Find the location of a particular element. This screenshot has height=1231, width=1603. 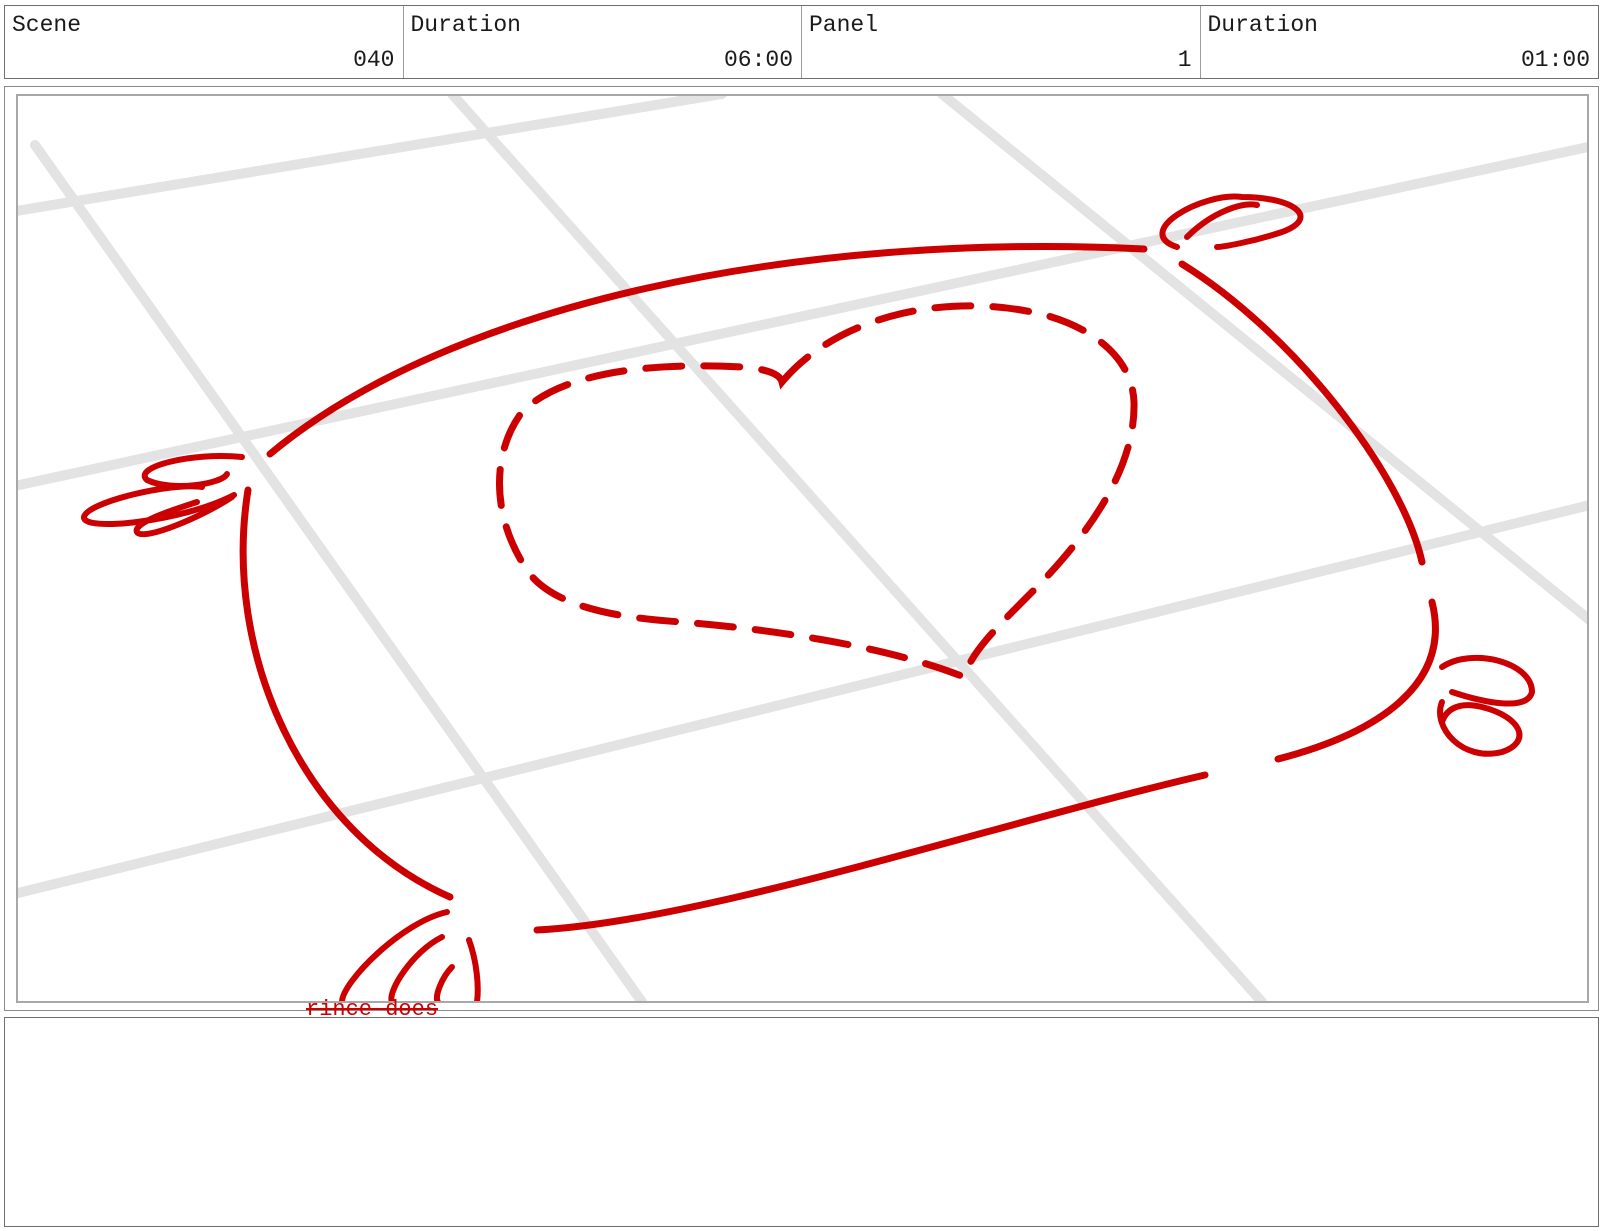

panel-label: Panel is located at coordinates (844, 25).